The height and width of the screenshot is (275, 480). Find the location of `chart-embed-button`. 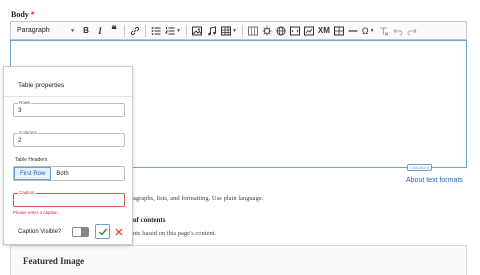

chart-embed-button is located at coordinates (309, 30).